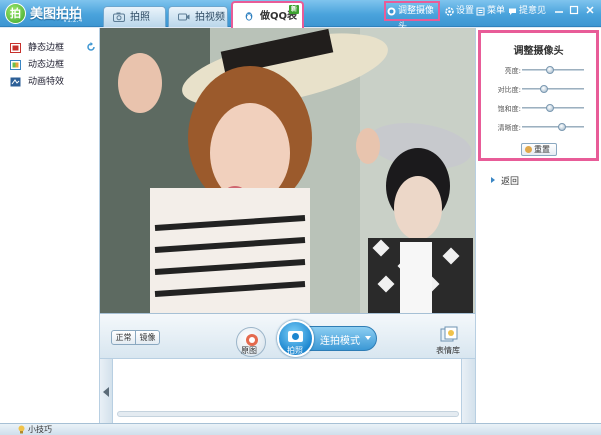  Describe the element at coordinates (533, 11) in the screenshot. I see `feedback-label: 提意见` at that location.